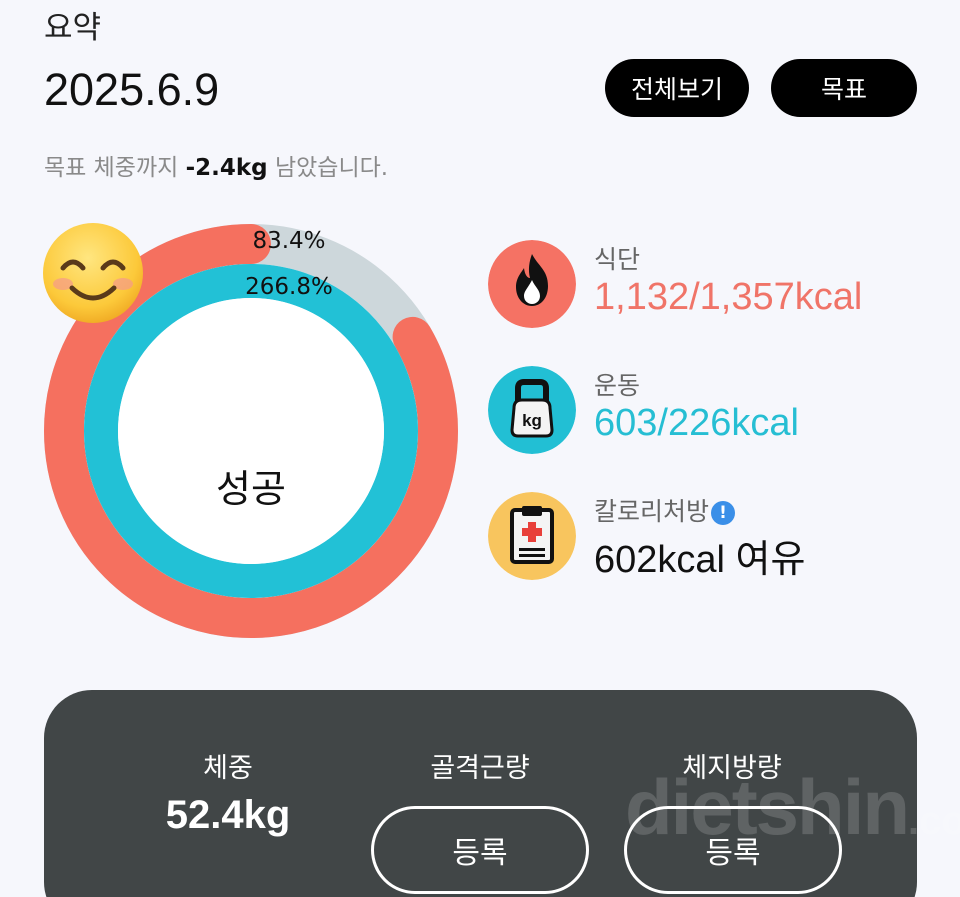 This screenshot has height=897, width=960. Describe the element at coordinates (115, 168) in the screenshot. I see `remaining-prefix: 목표 체중까지` at that location.